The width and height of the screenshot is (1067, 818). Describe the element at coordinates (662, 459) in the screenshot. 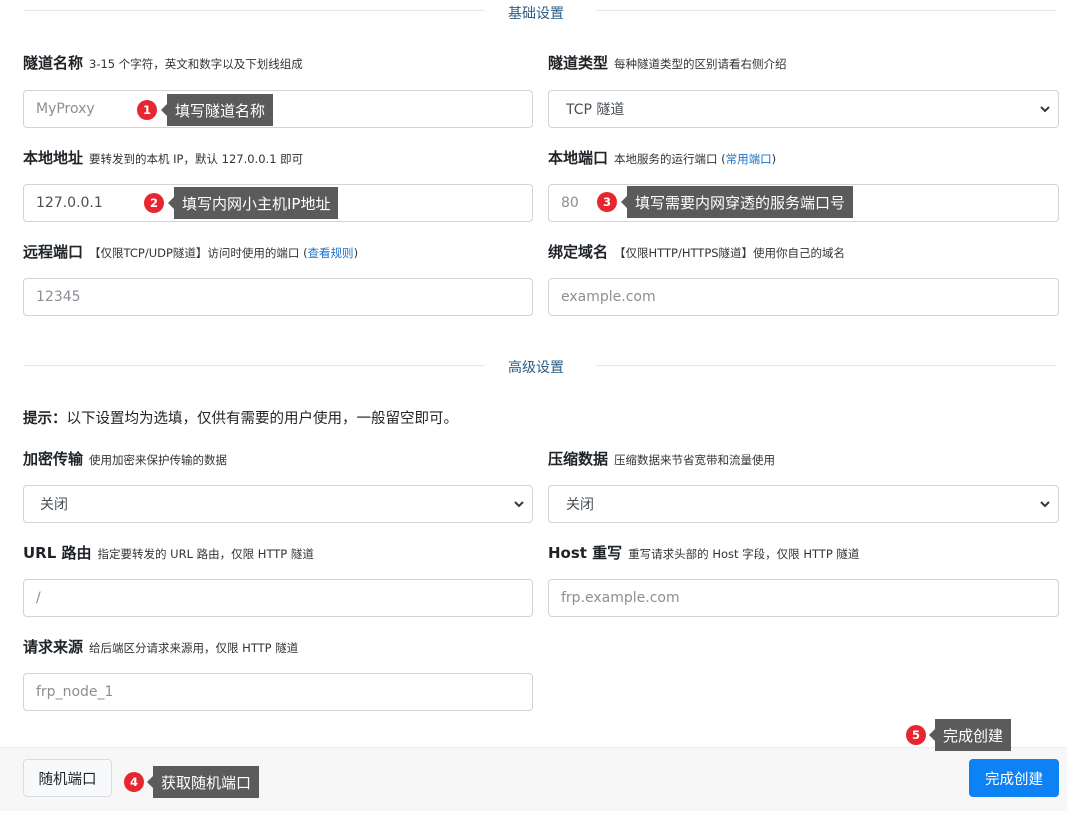

I see `compression-label: 压缩数据 压缩数据来节省宽带和流量使用` at that location.